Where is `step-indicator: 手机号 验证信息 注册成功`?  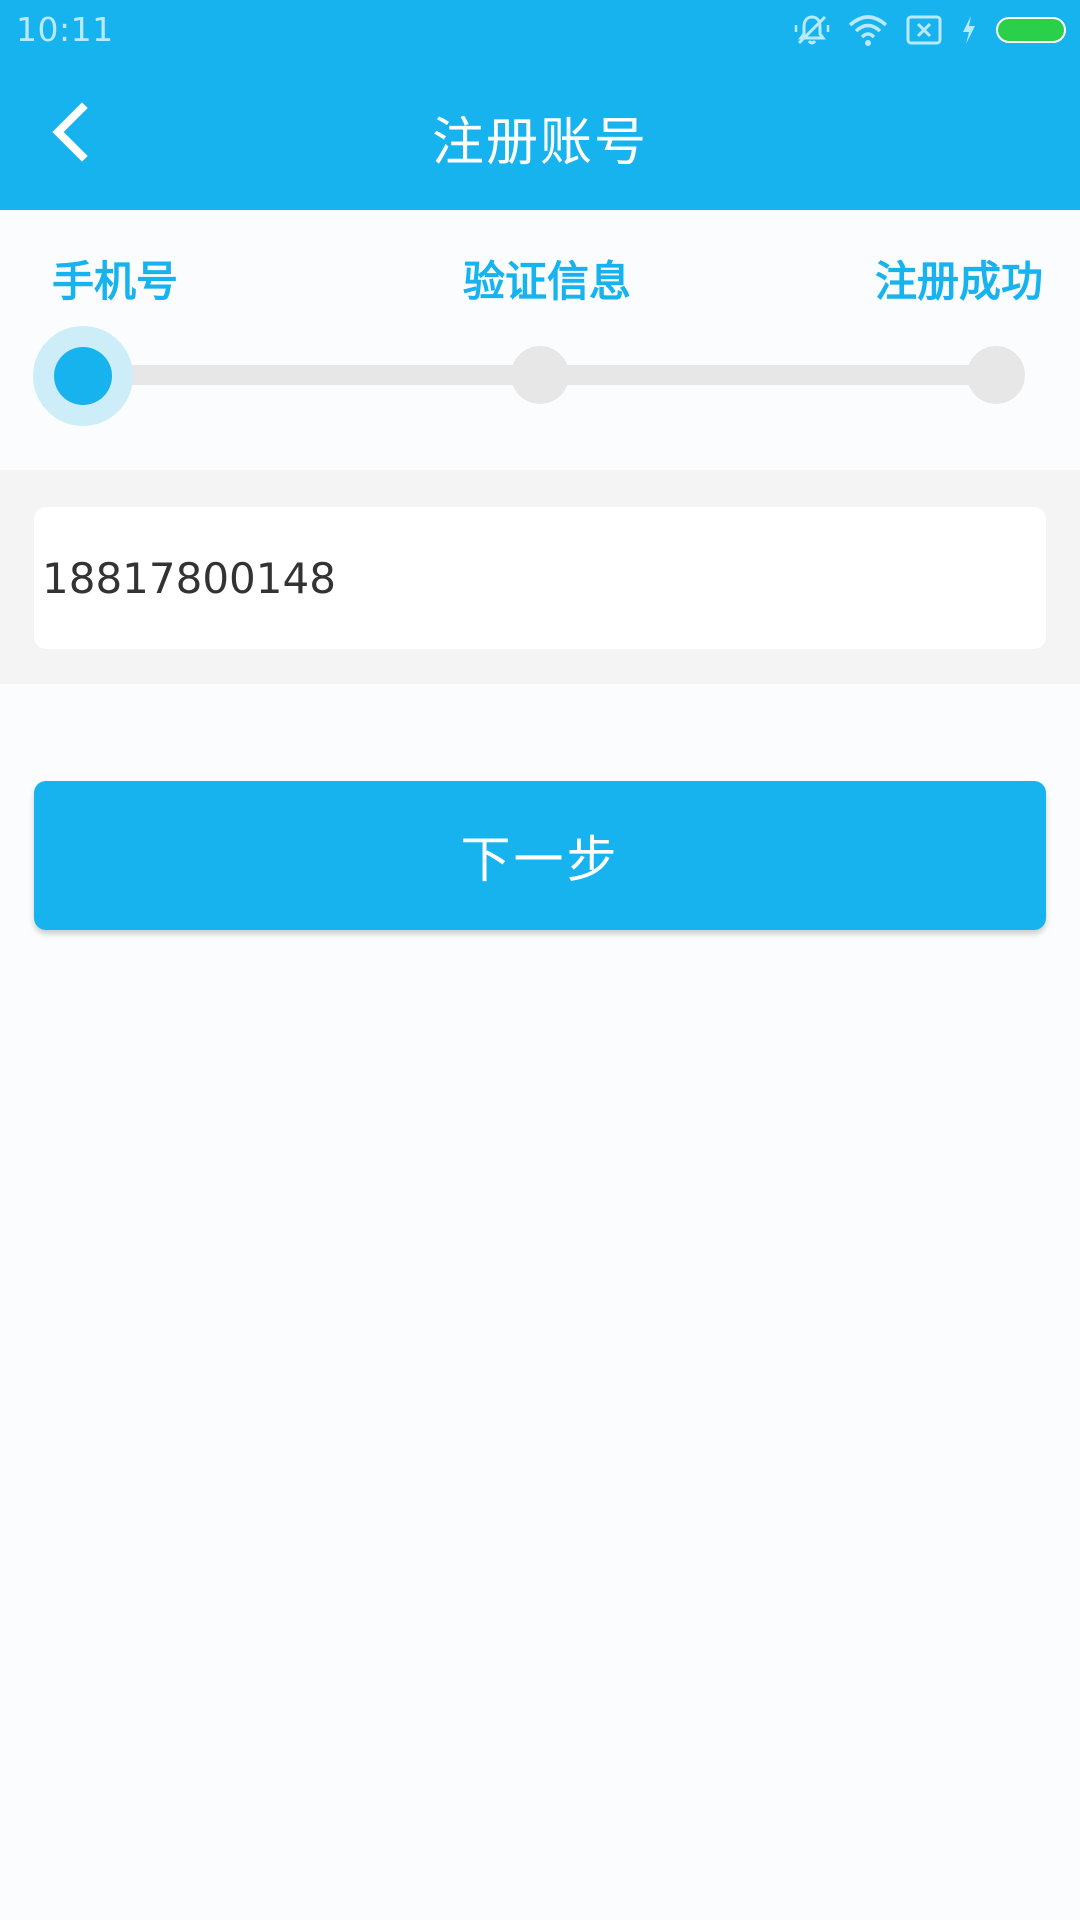
step-indicator: 手机号 验证信息 注册成功 is located at coordinates (540, 340).